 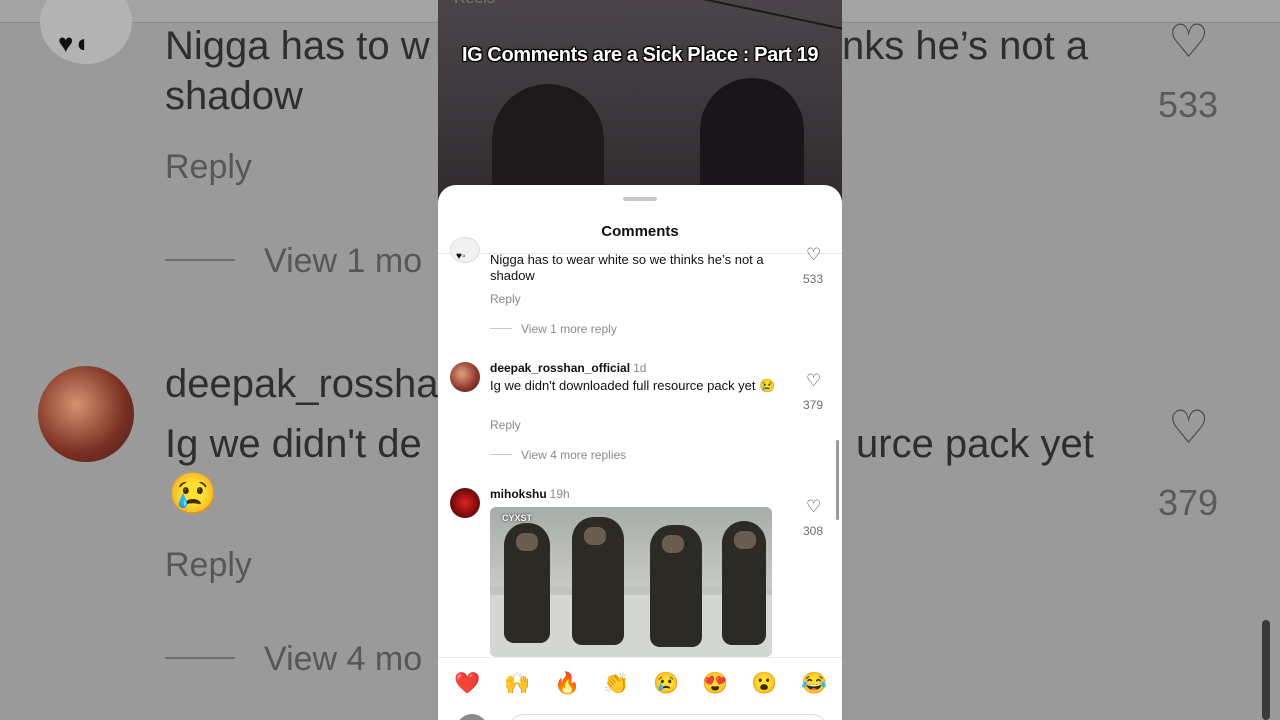 I want to click on comment-1-view-replies: View 1 more reply, so click(x=569, y=329).